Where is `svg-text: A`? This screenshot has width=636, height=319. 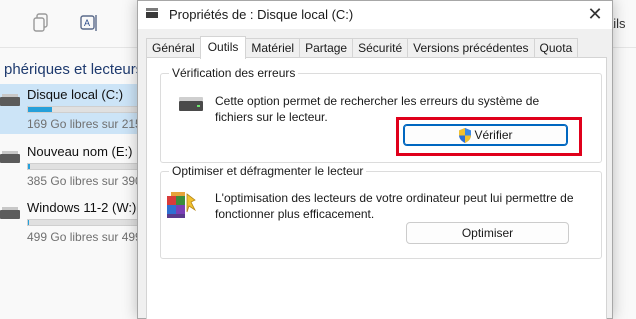 svg-text: A is located at coordinates (87, 23).